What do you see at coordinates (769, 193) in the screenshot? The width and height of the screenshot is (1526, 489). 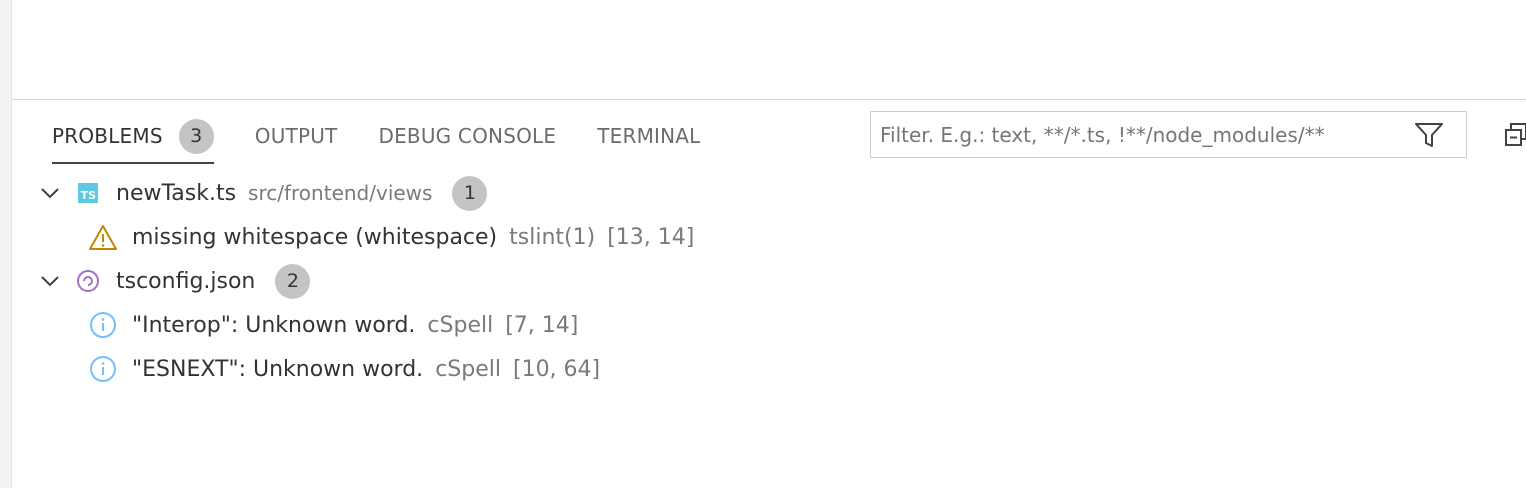 I see `file-row-newtask: TS newTask.ts src/frontend/views 1` at bounding box center [769, 193].